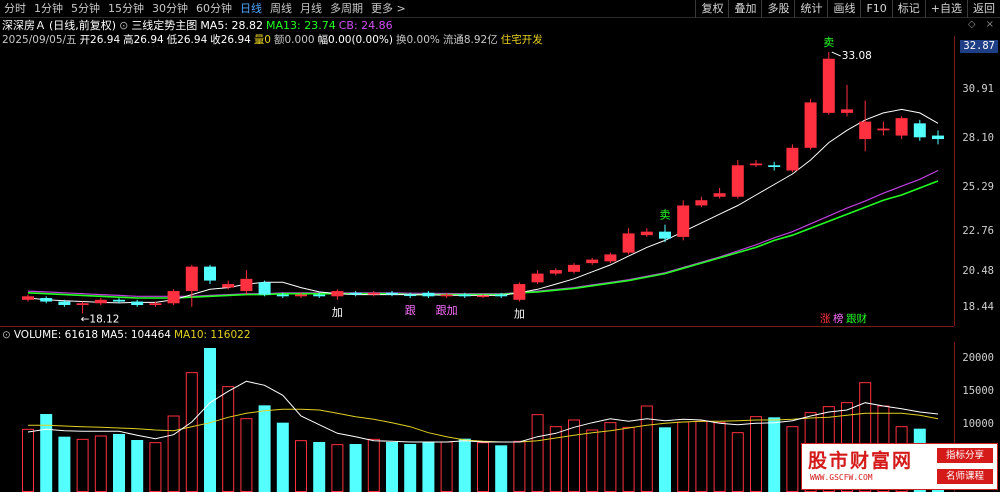 The width and height of the screenshot is (1000, 492). I want to click on price-tick-label: 22.76, so click(978, 231).